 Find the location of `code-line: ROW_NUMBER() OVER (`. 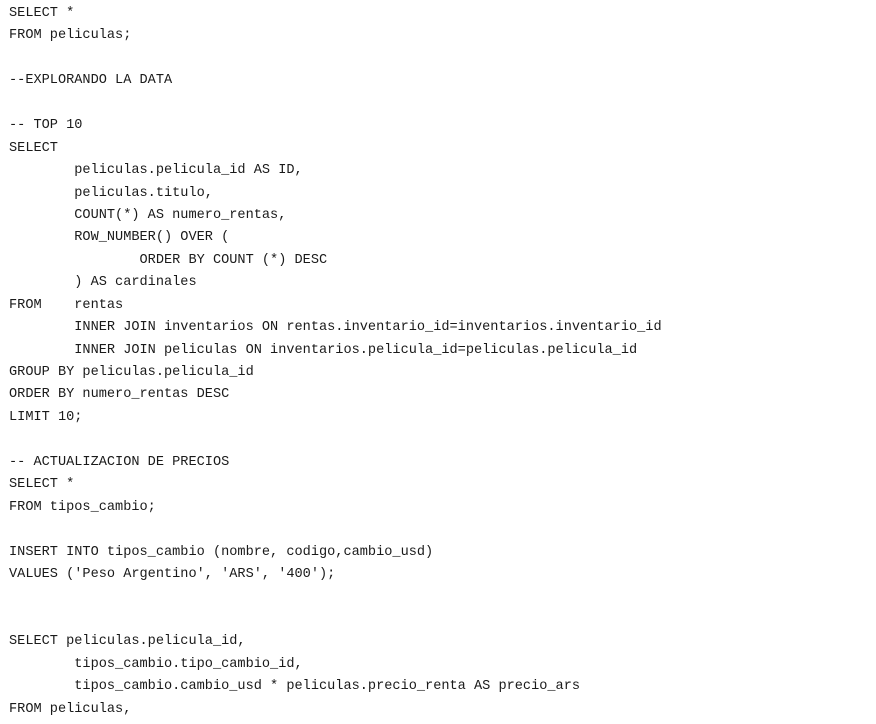

code-line: ROW_NUMBER() OVER ( is located at coordinates (439, 238).